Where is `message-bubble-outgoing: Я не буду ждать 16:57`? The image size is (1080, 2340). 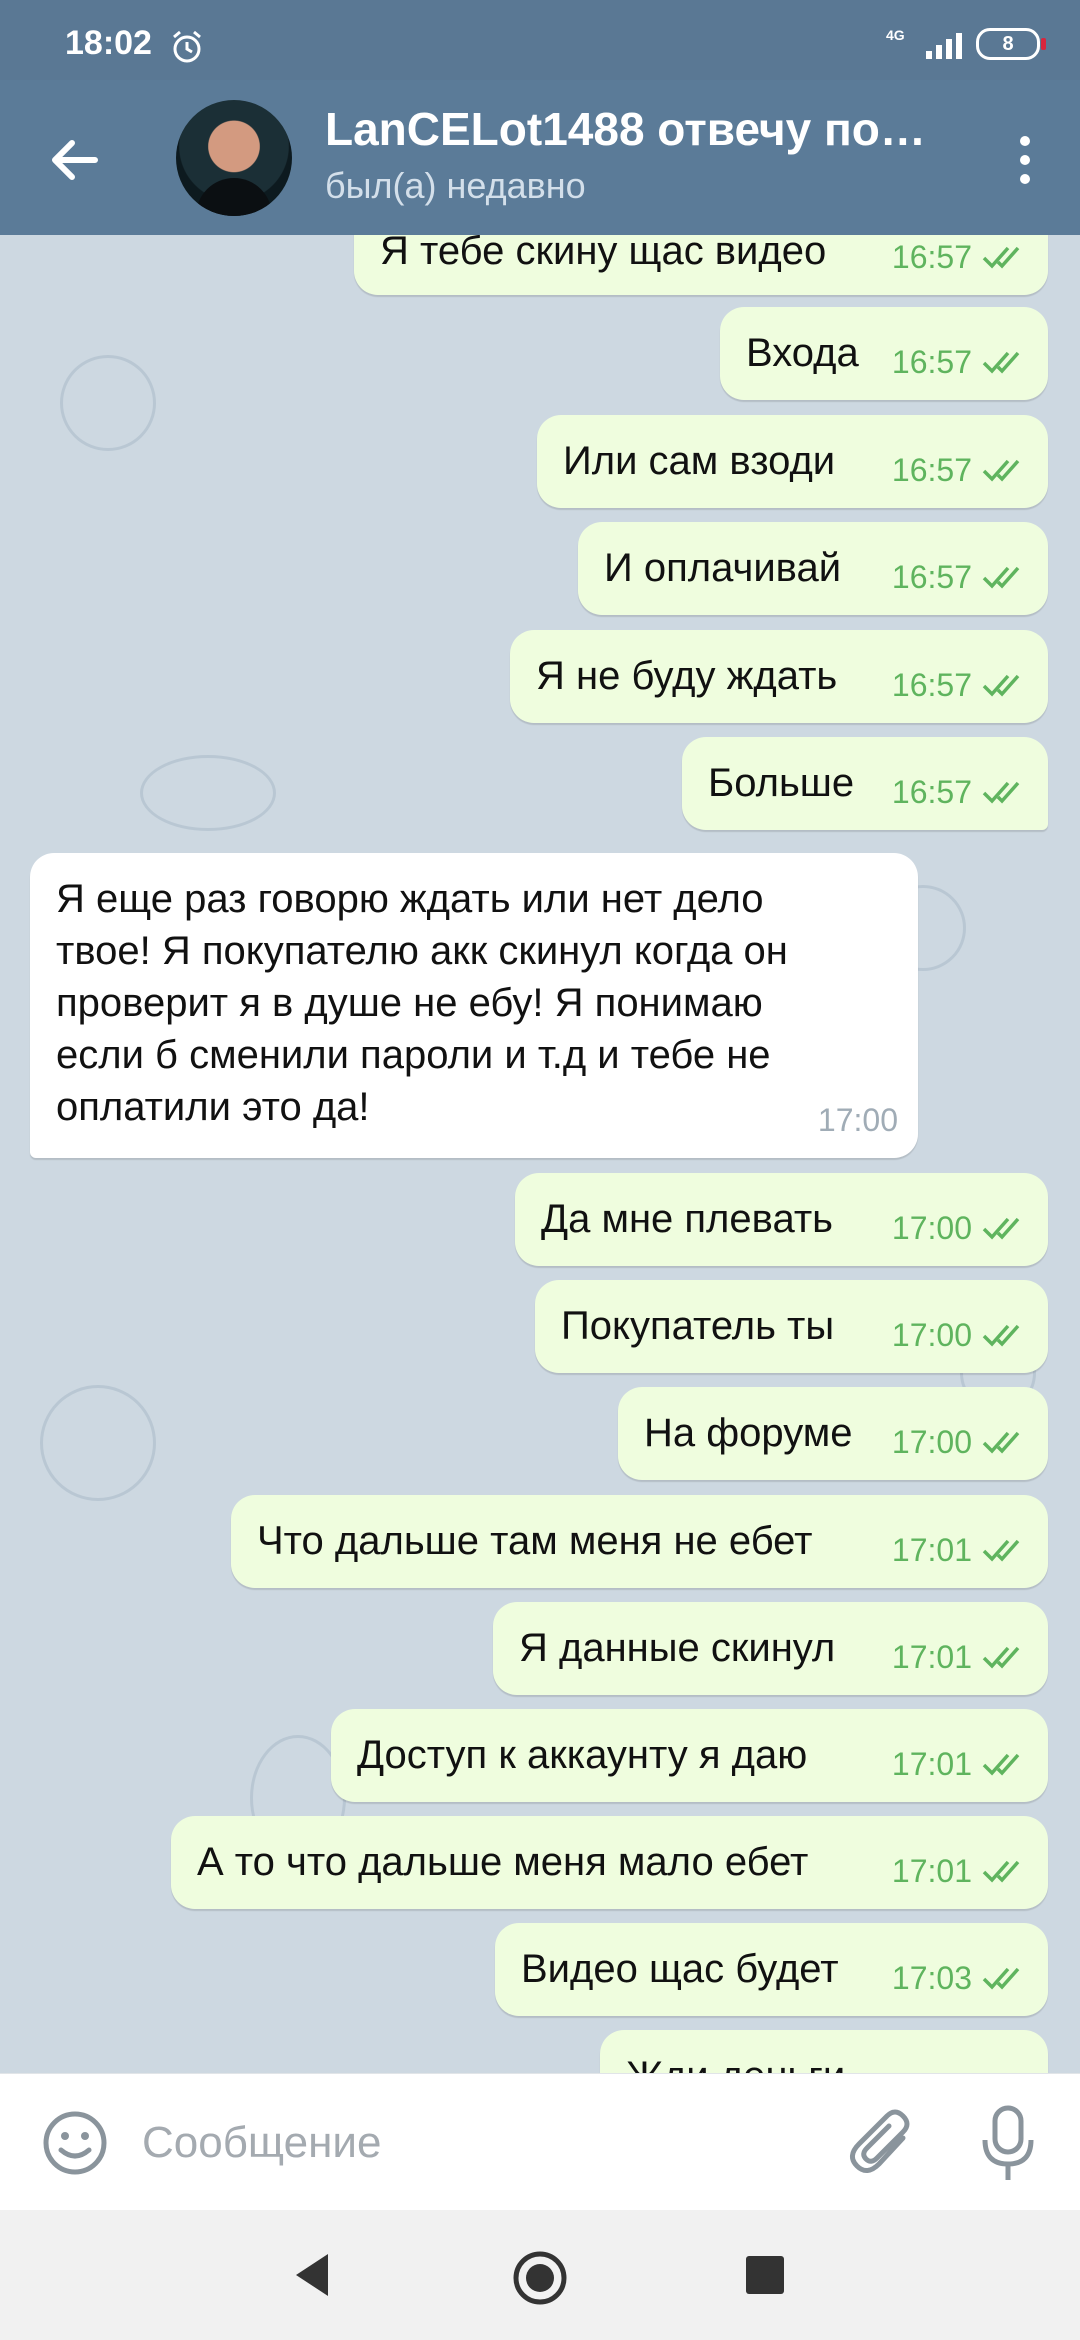 message-bubble-outgoing: Я не буду ждать 16:57 is located at coordinates (779, 676).